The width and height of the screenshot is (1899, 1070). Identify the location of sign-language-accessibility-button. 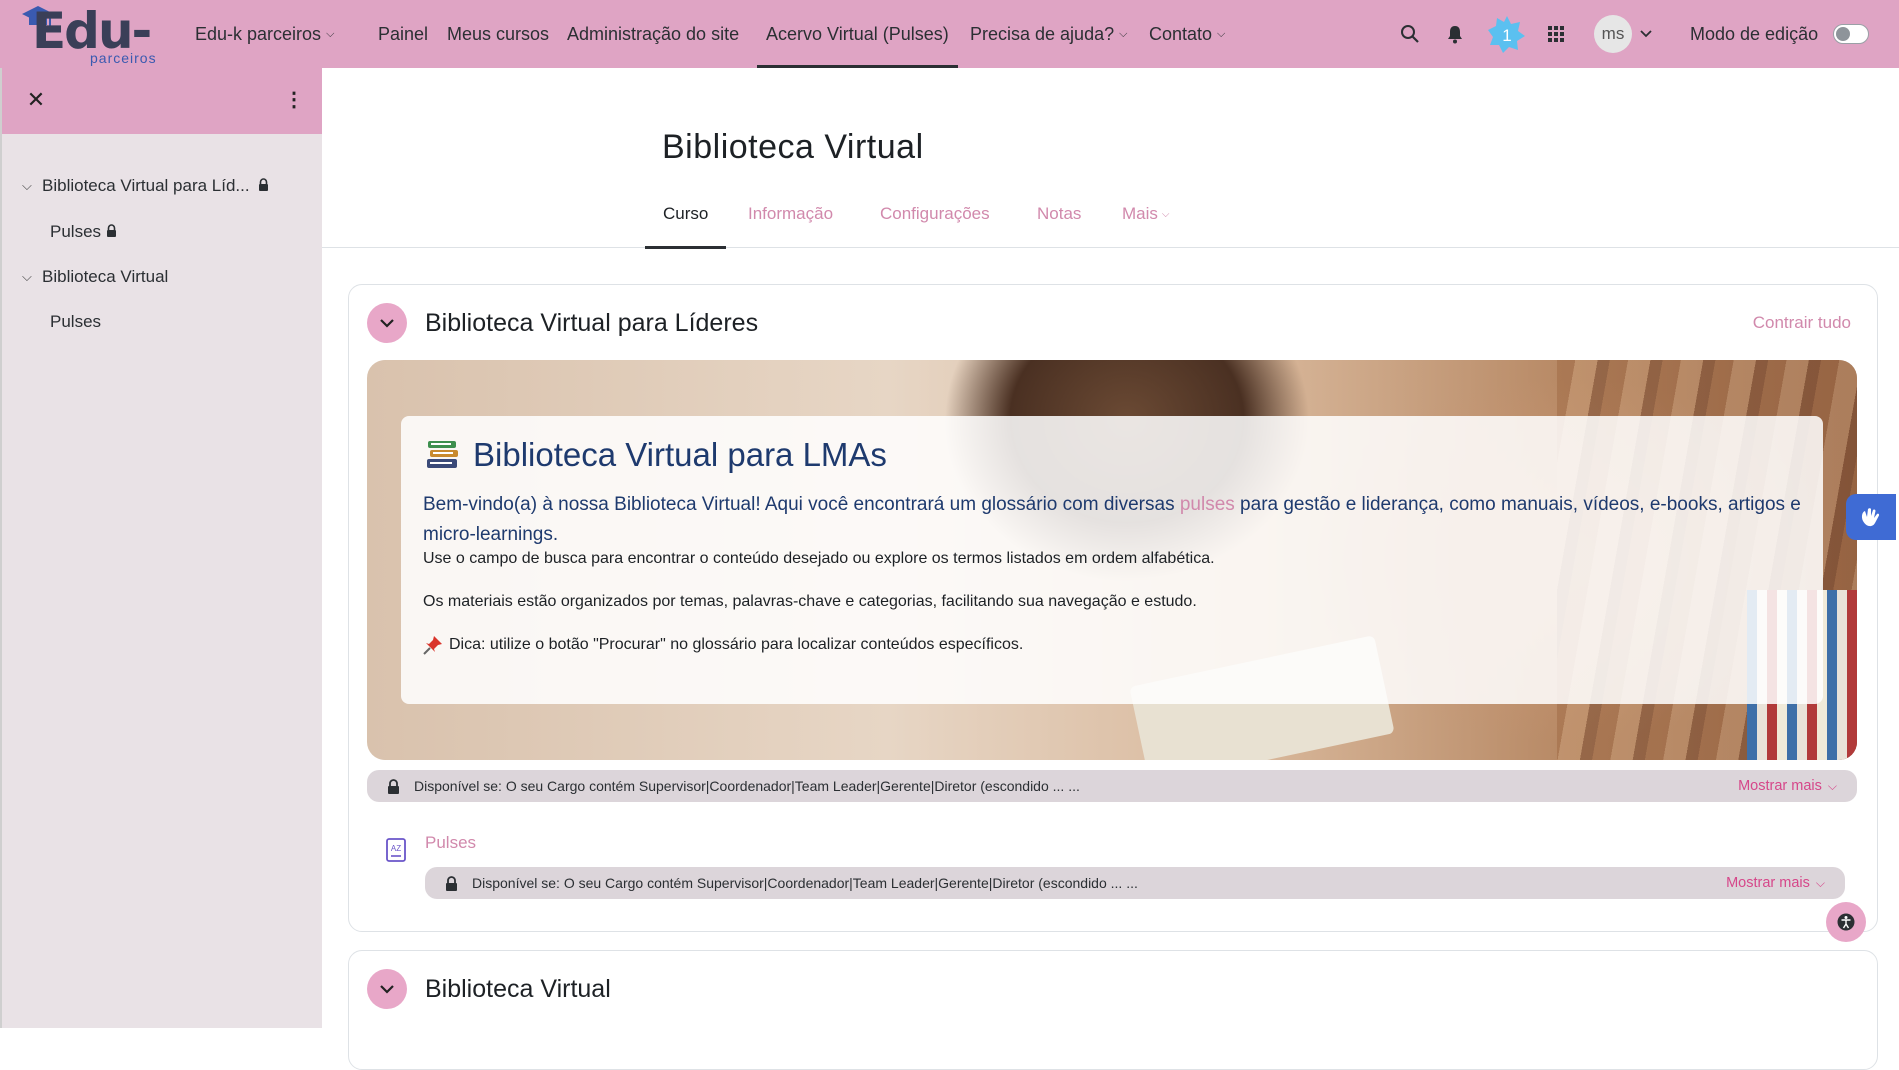
(1871, 517).